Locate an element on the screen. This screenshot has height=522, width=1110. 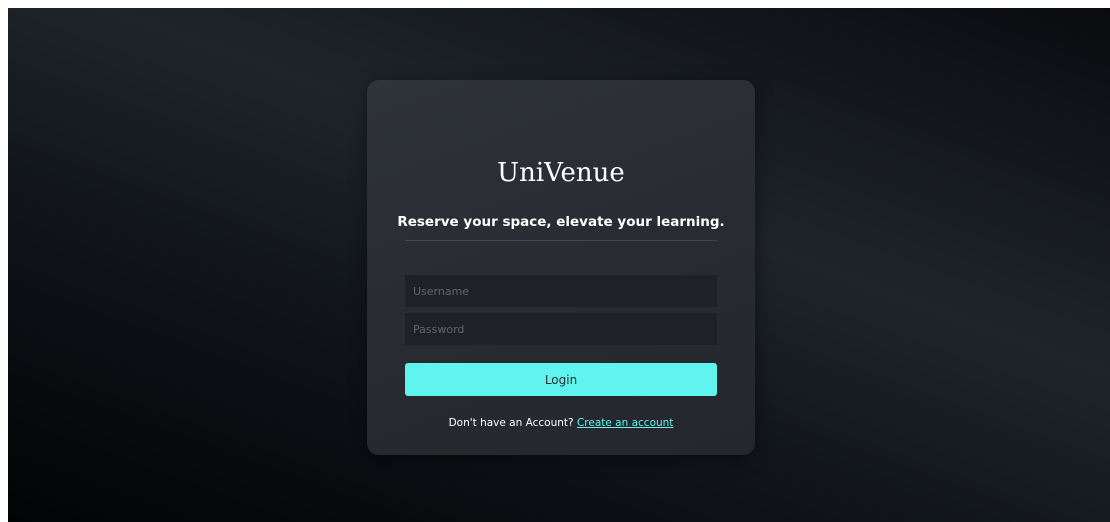
signup-prompt: Don't have an Account? is located at coordinates (511, 423).